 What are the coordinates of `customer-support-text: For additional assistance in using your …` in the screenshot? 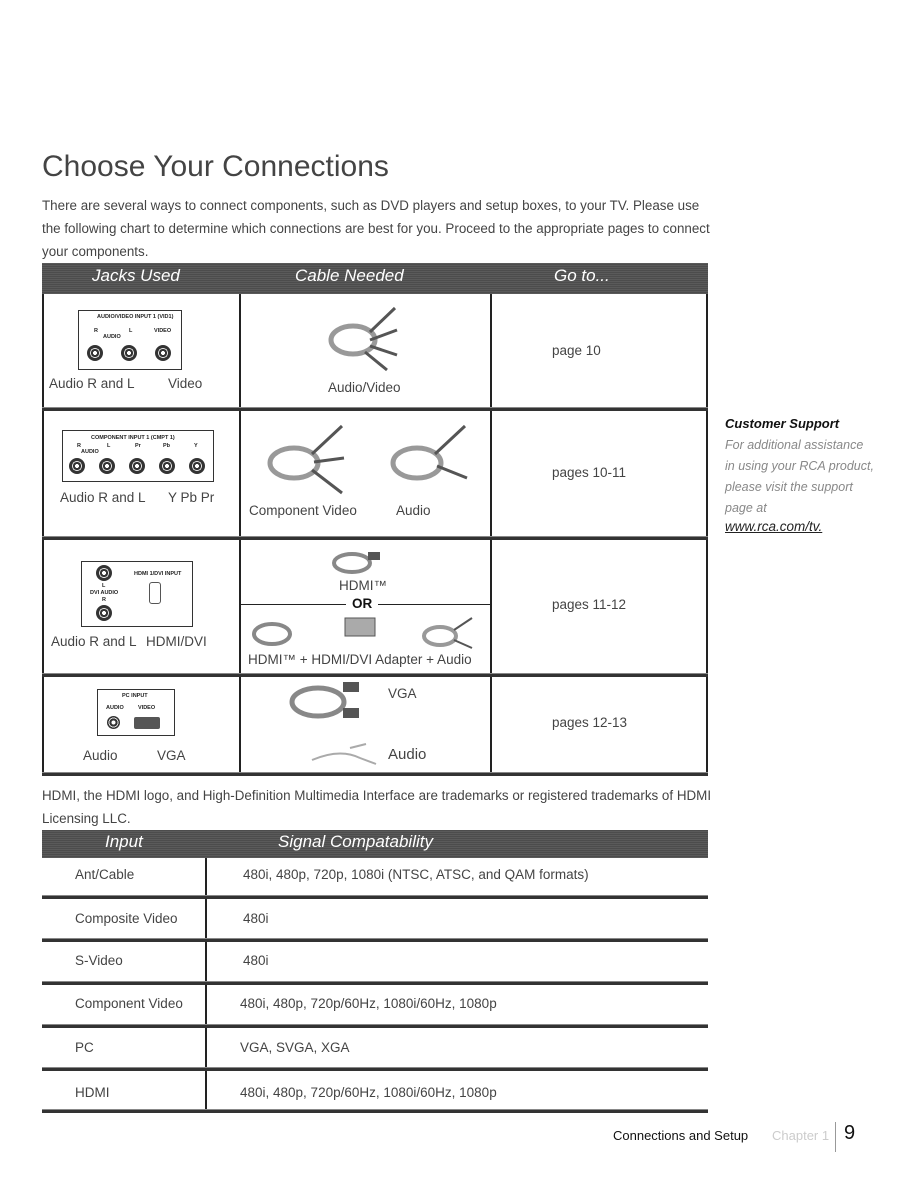 It's located at (799, 476).